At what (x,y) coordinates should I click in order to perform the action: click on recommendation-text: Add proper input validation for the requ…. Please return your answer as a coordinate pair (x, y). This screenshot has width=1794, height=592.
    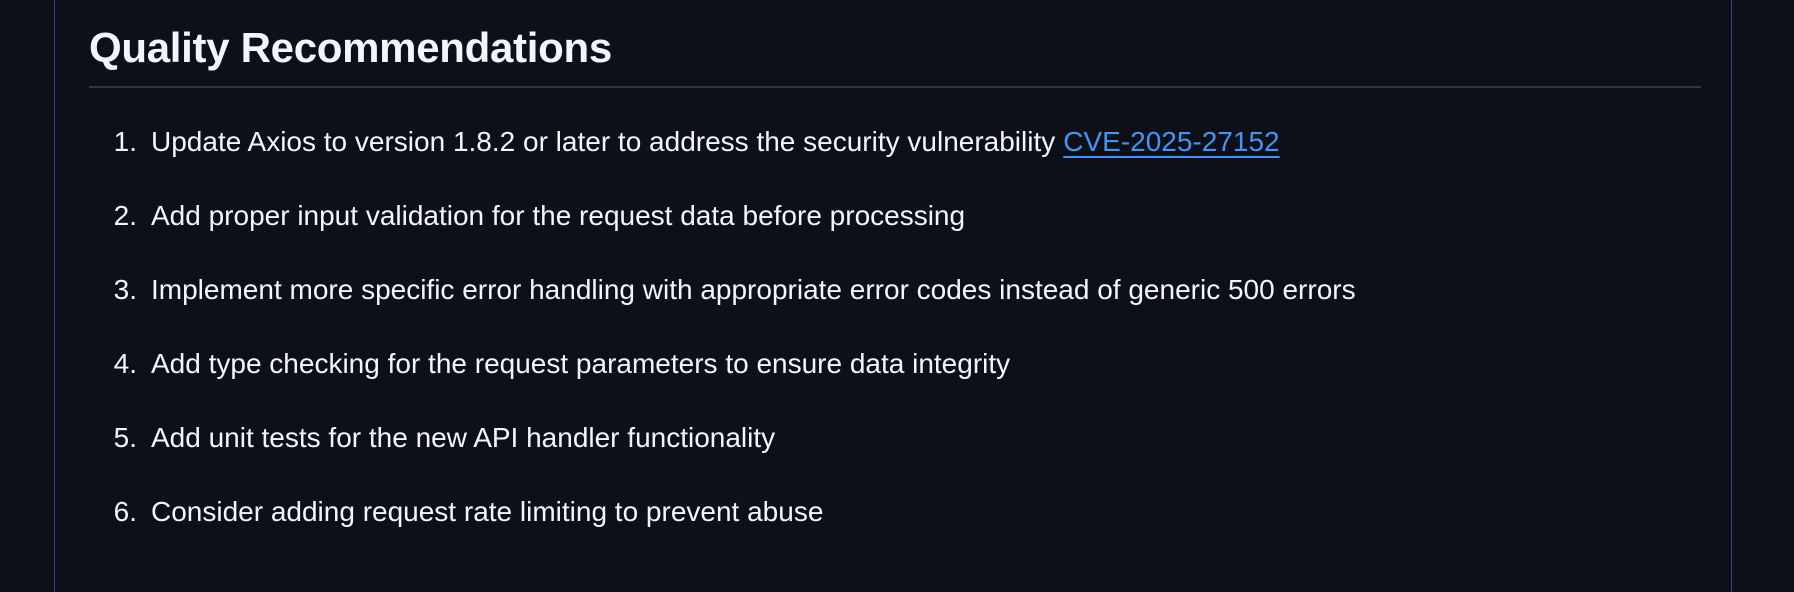
    Looking at the image, I should click on (558, 215).